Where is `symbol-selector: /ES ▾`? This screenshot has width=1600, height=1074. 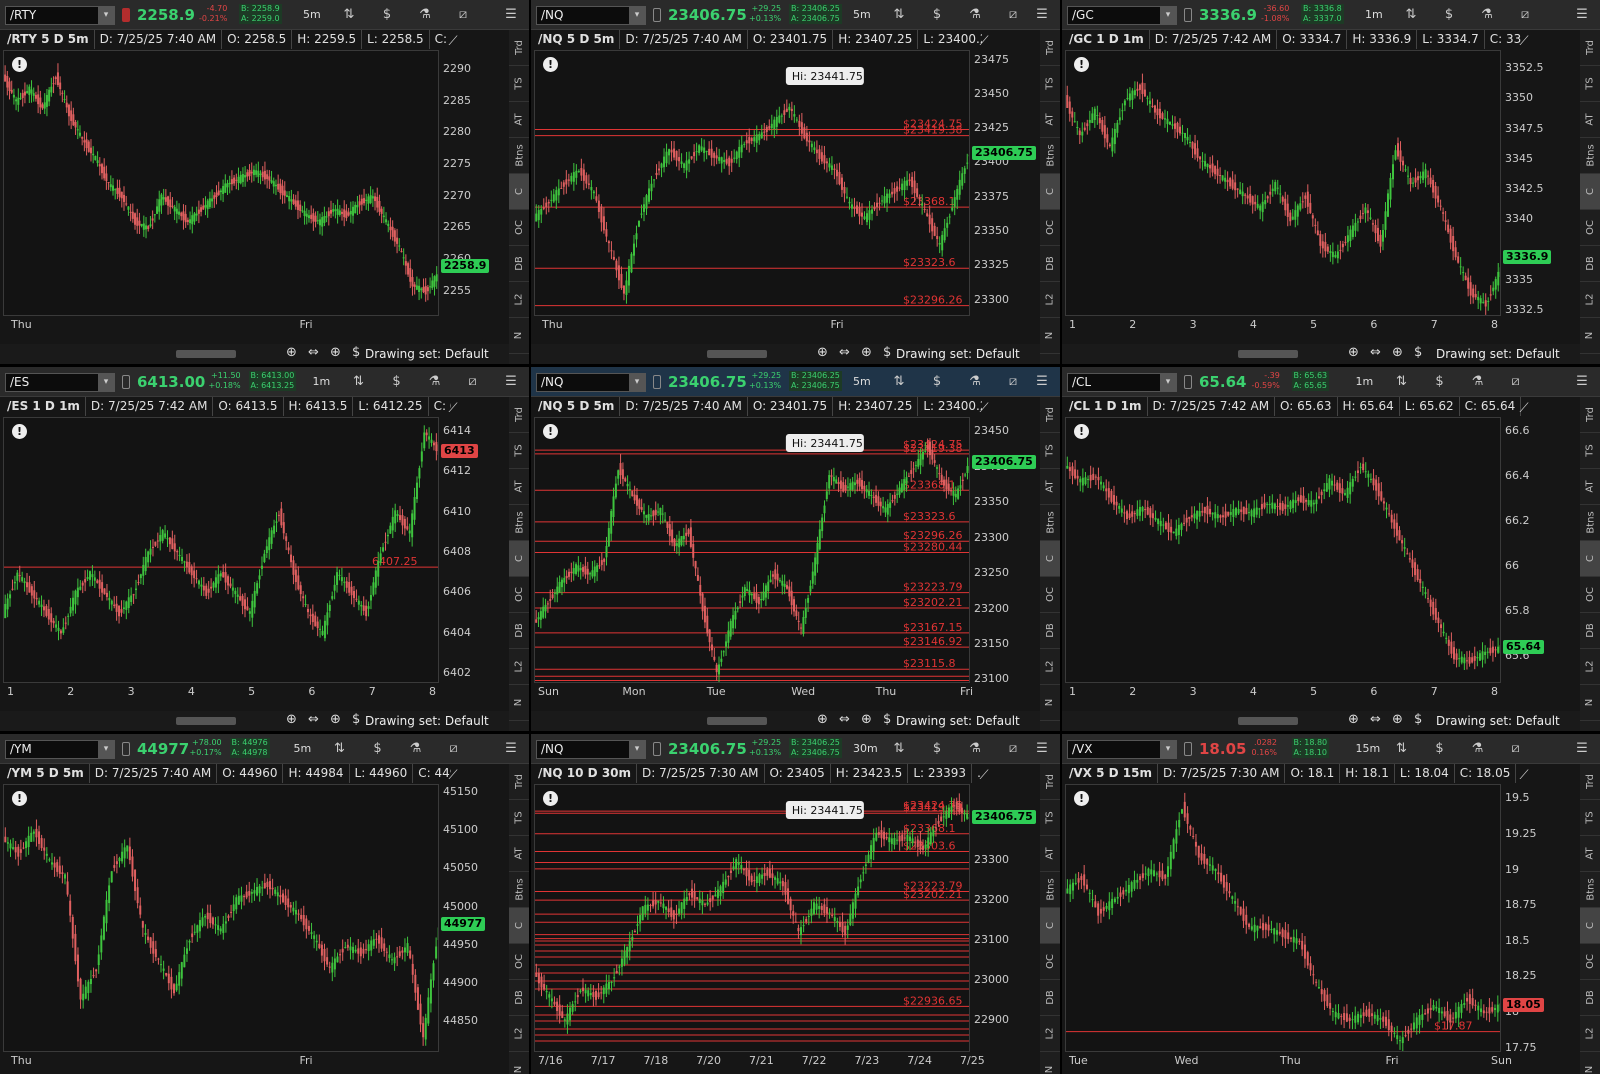 symbol-selector: /ES ▾ is located at coordinates (60, 382).